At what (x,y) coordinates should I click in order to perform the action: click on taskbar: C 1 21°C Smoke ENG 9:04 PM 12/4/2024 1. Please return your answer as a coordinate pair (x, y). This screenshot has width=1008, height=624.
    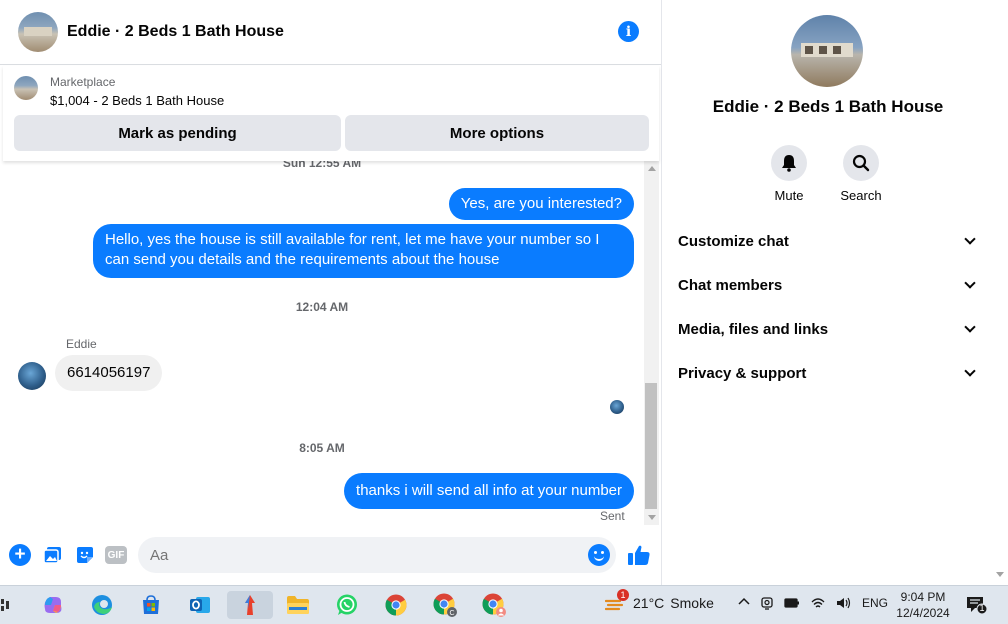
    Looking at the image, I should click on (504, 604).